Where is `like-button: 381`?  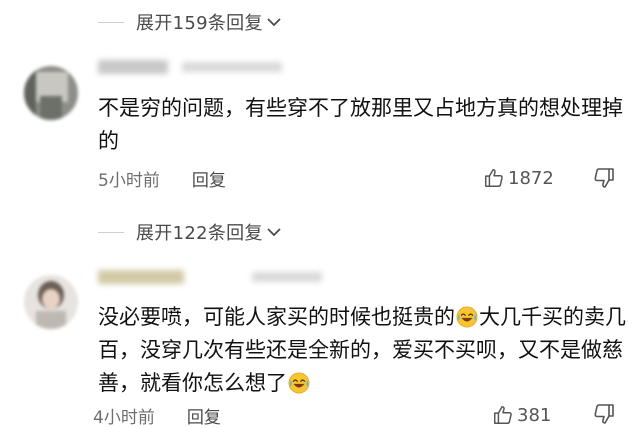
like-button: 381 is located at coordinates (521, 415).